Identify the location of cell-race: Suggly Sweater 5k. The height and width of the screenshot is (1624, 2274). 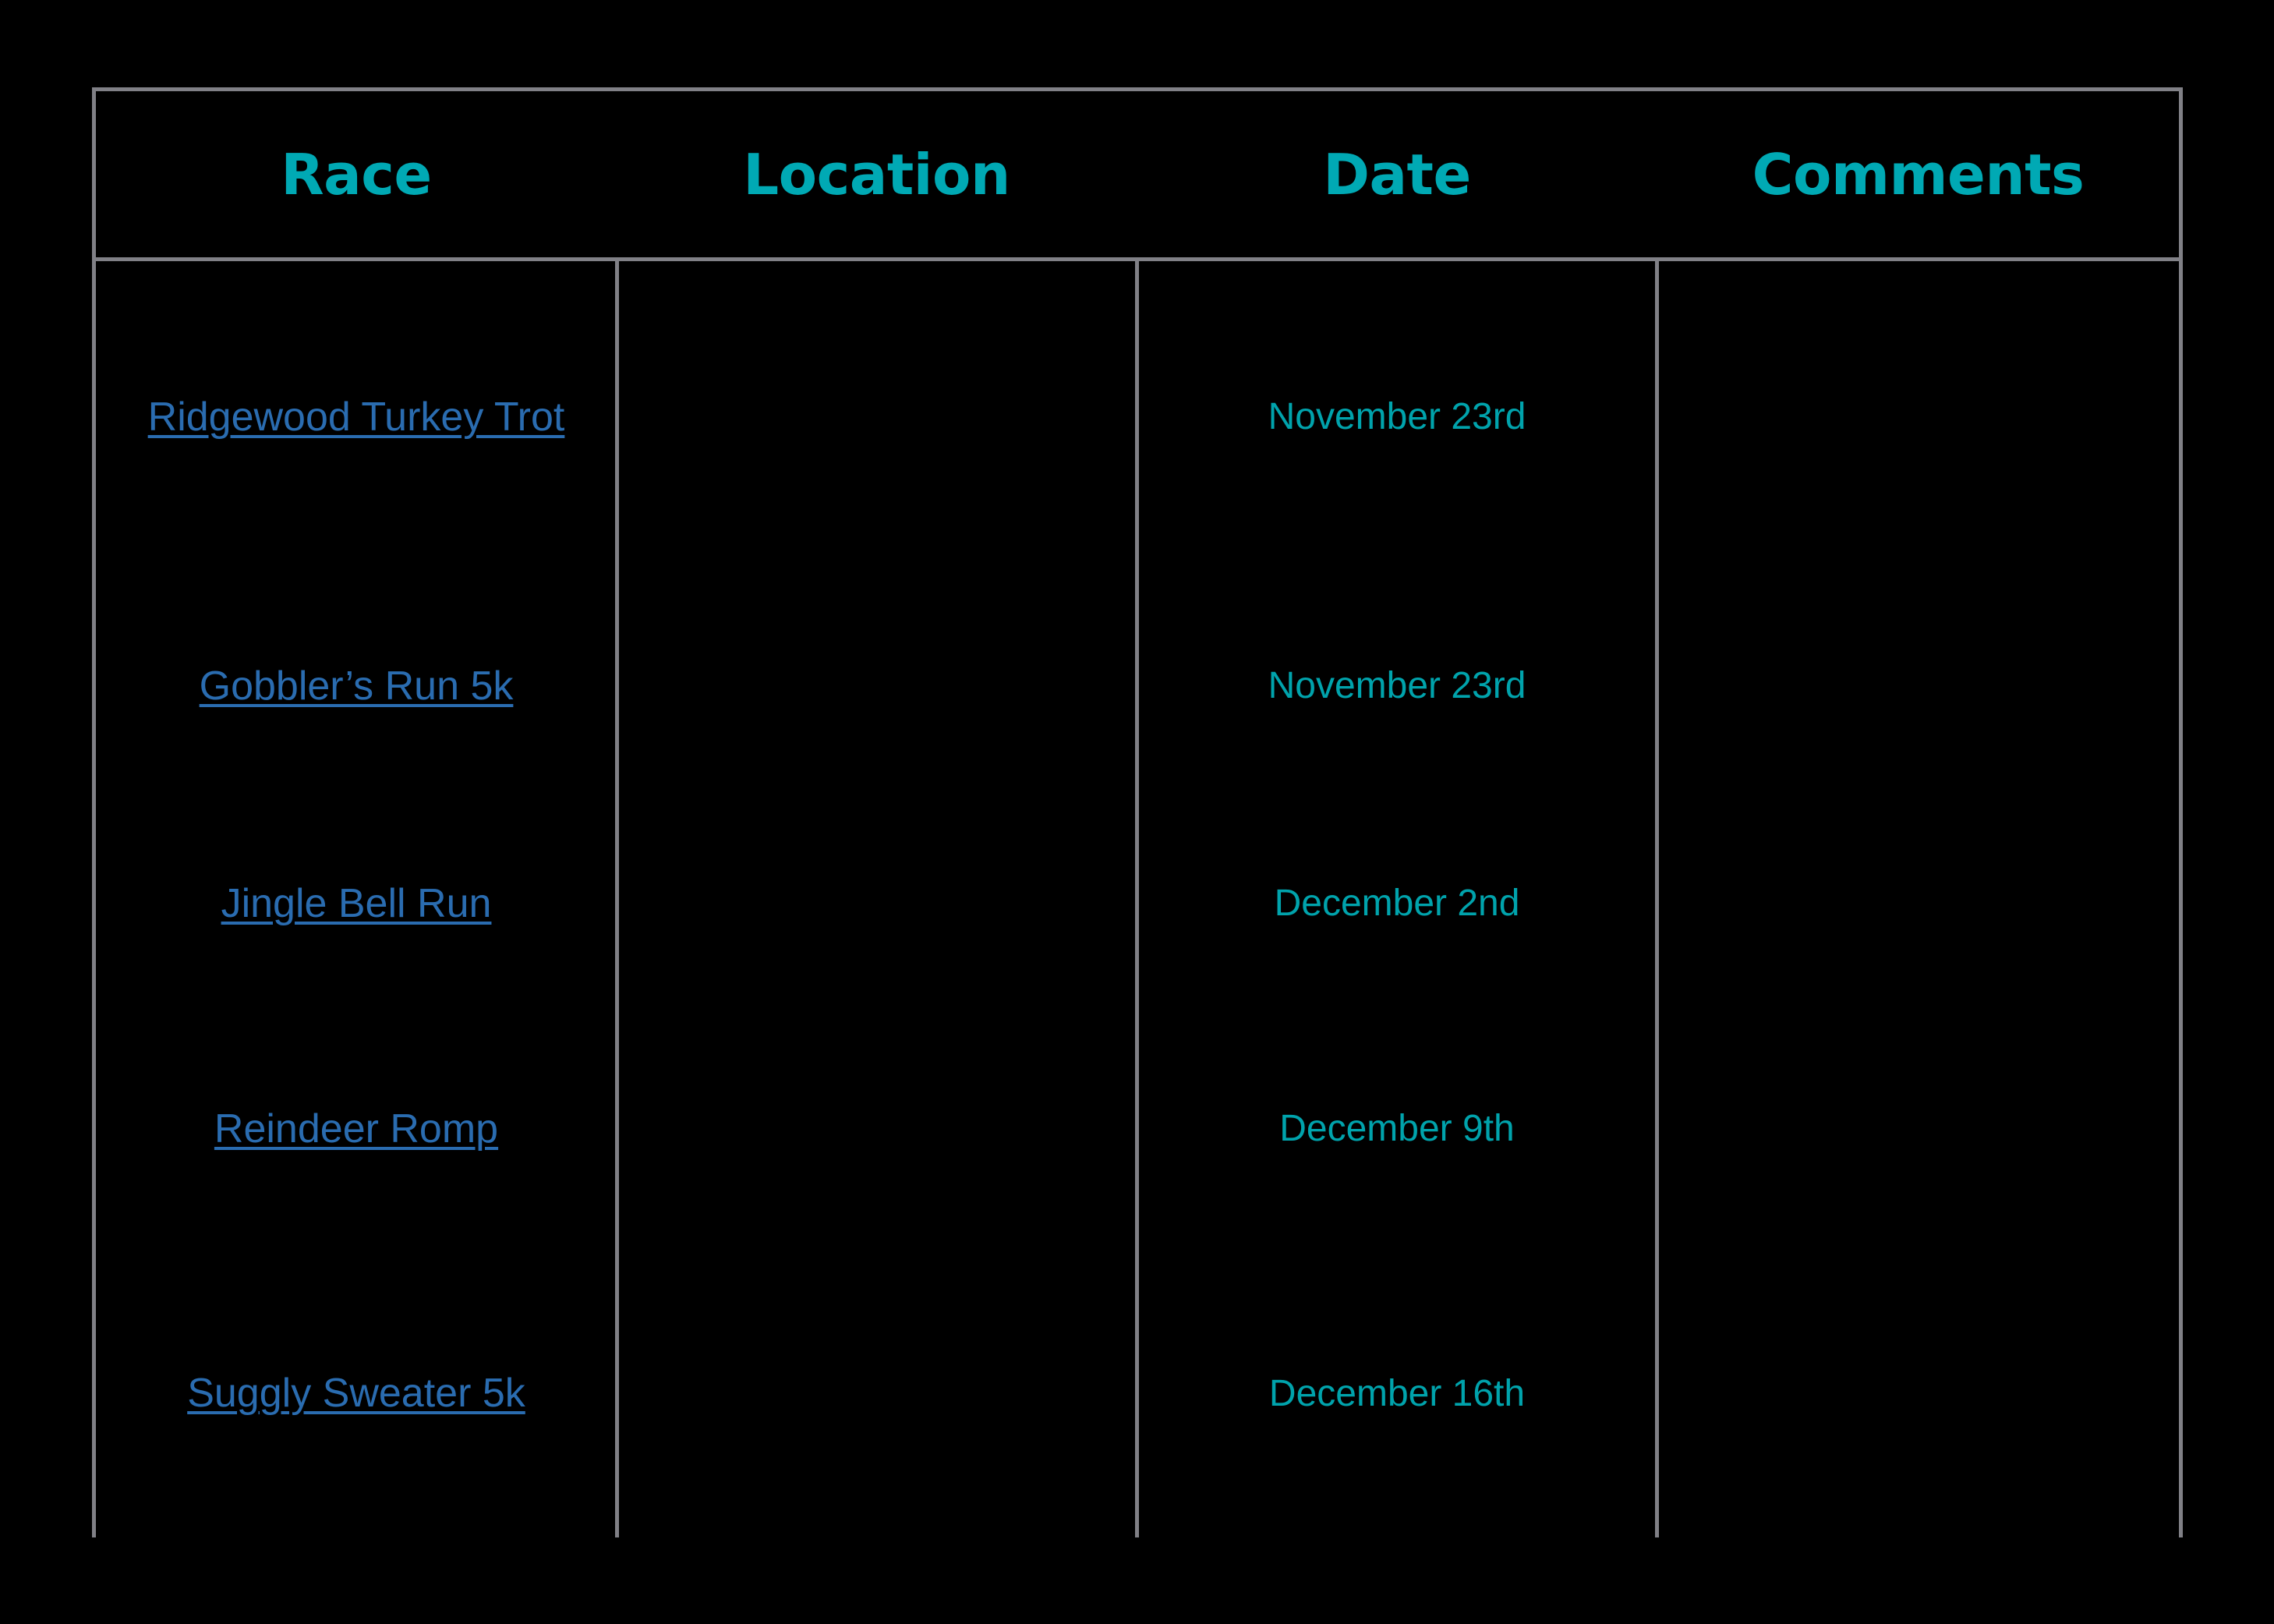
(356, 1393).